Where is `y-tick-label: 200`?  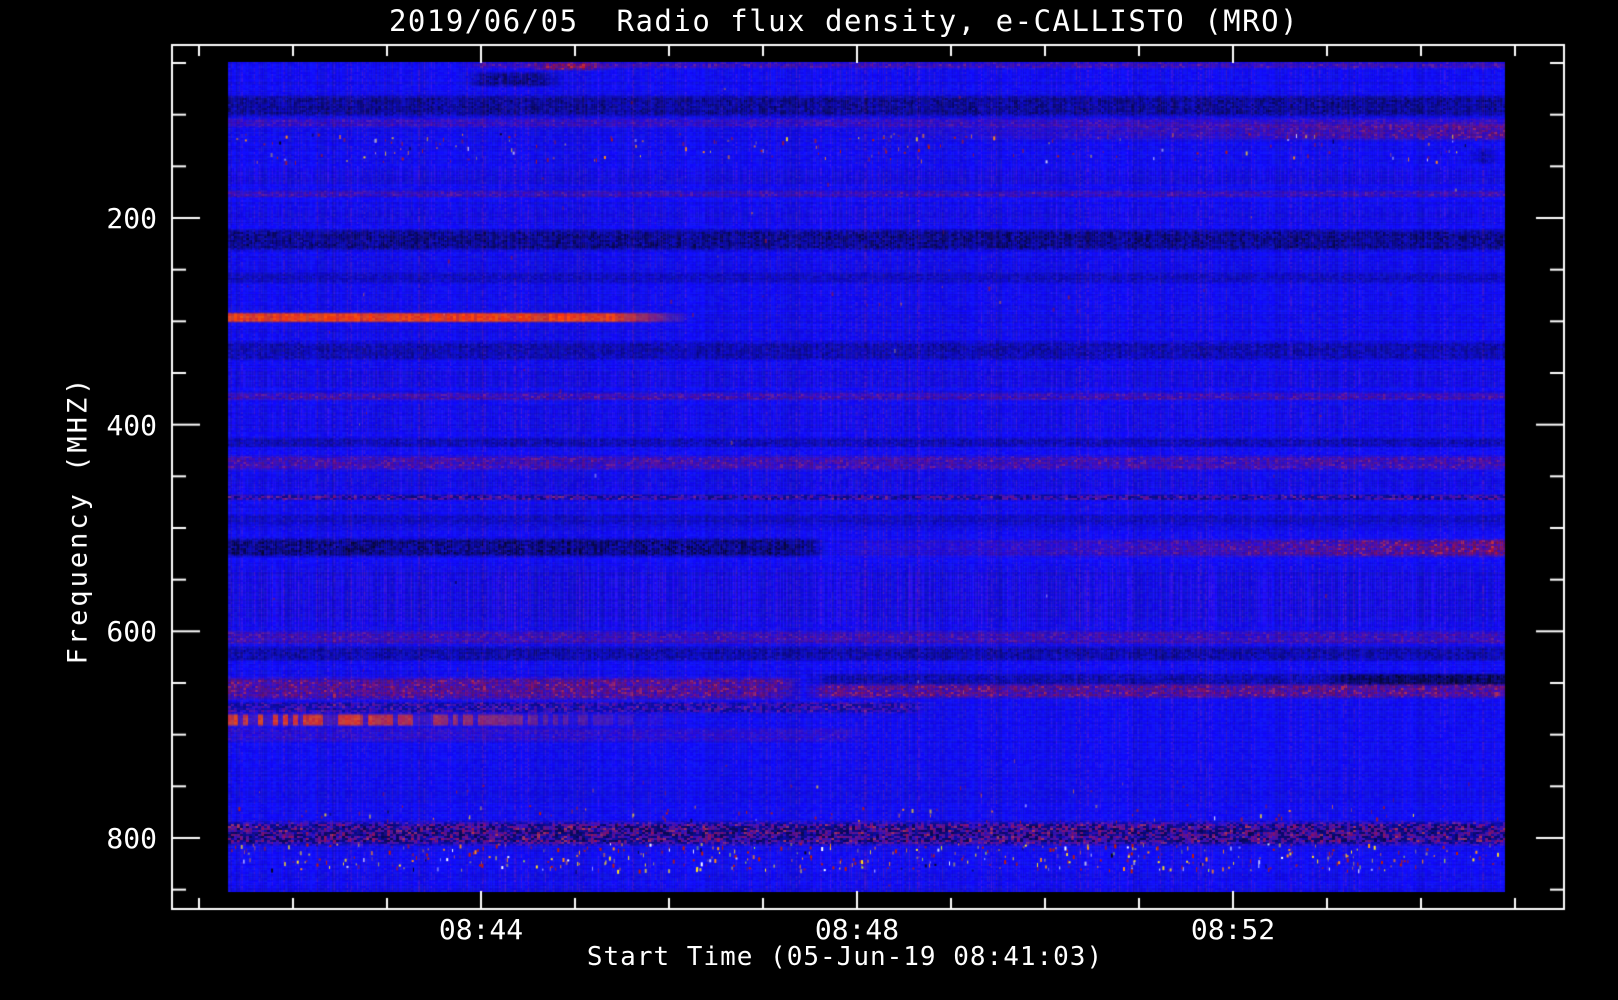 y-tick-label: 200 is located at coordinates (131, 218).